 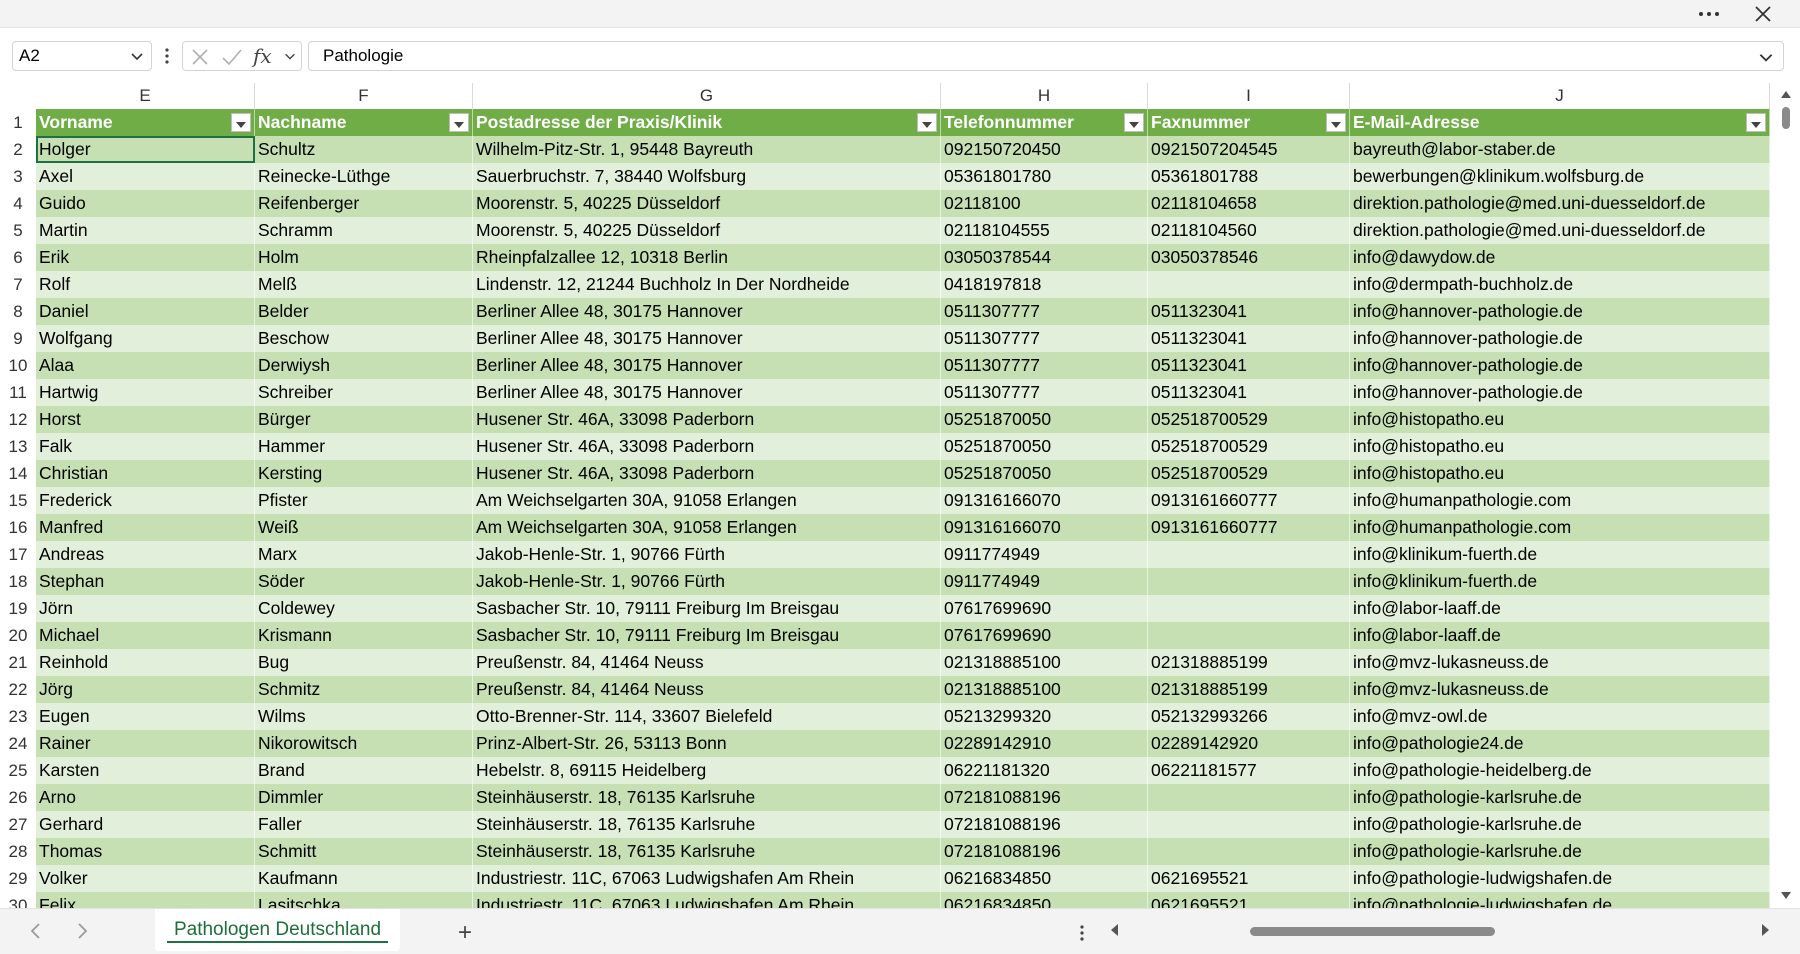 What do you see at coordinates (1044, 689) in the screenshot?
I see `table-cell: 021318885100` at bounding box center [1044, 689].